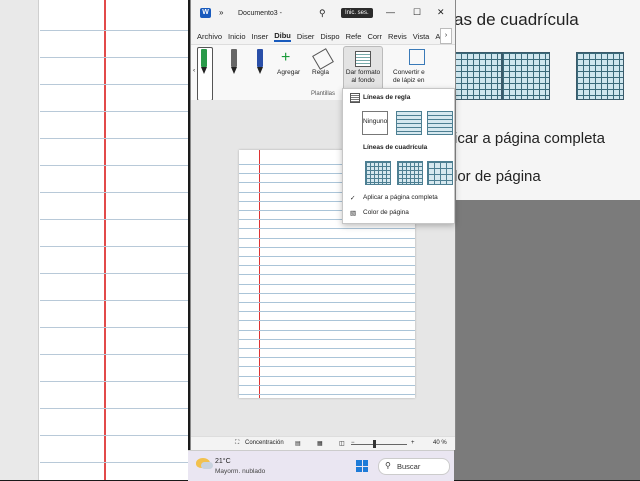 This screenshot has width=640, height=481. I want to click on ruled-wide-option, so click(440, 123).